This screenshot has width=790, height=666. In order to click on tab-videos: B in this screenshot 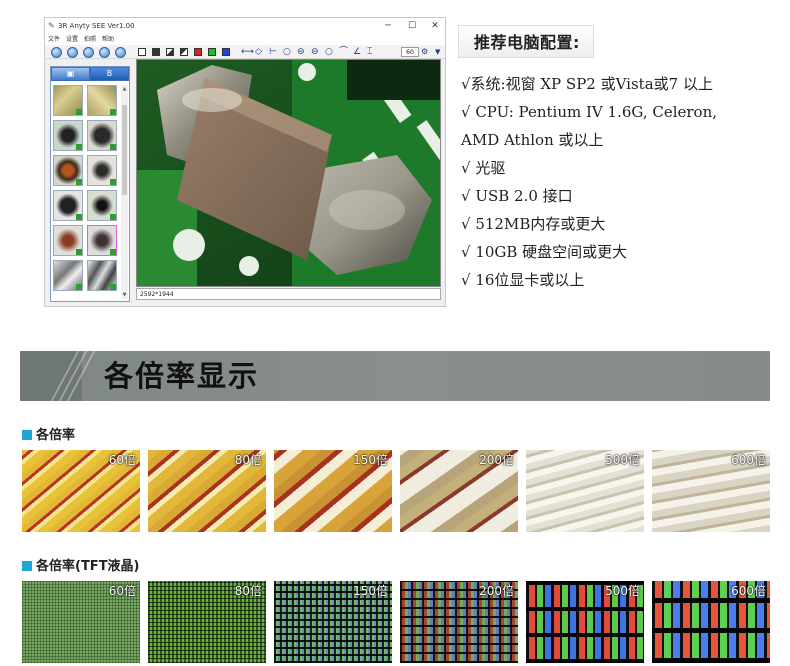, I will do `click(109, 74)`.